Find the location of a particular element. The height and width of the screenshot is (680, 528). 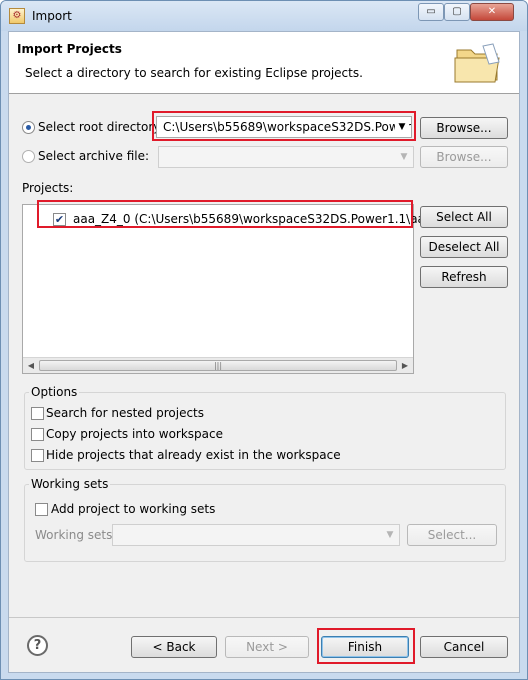

working-sets-combo: ▼ is located at coordinates (256, 535).